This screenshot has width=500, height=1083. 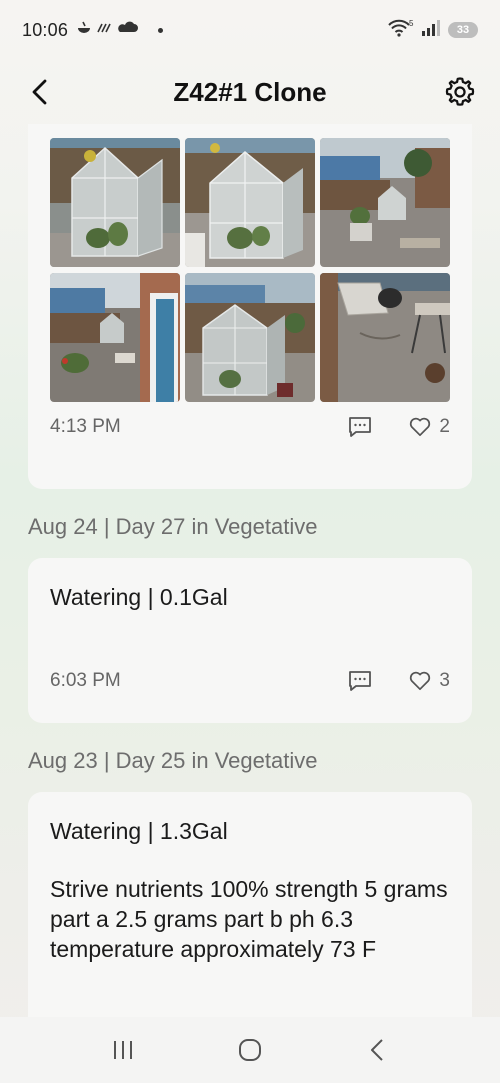 What do you see at coordinates (385, 337) in the screenshot?
I see `yard-photo` at bounding box center [385, 337].